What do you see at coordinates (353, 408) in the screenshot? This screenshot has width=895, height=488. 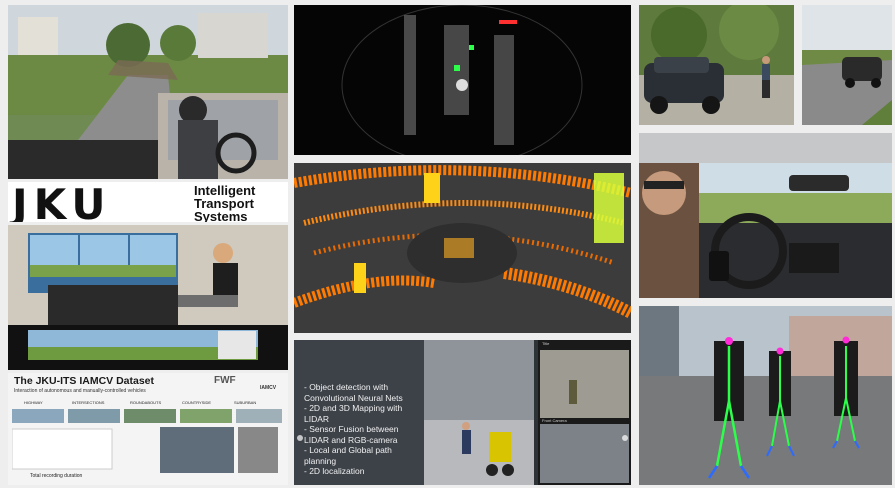 I see `robot-feature-line: - 2D and 3D Mapping with` at bounding box center [353, 408].